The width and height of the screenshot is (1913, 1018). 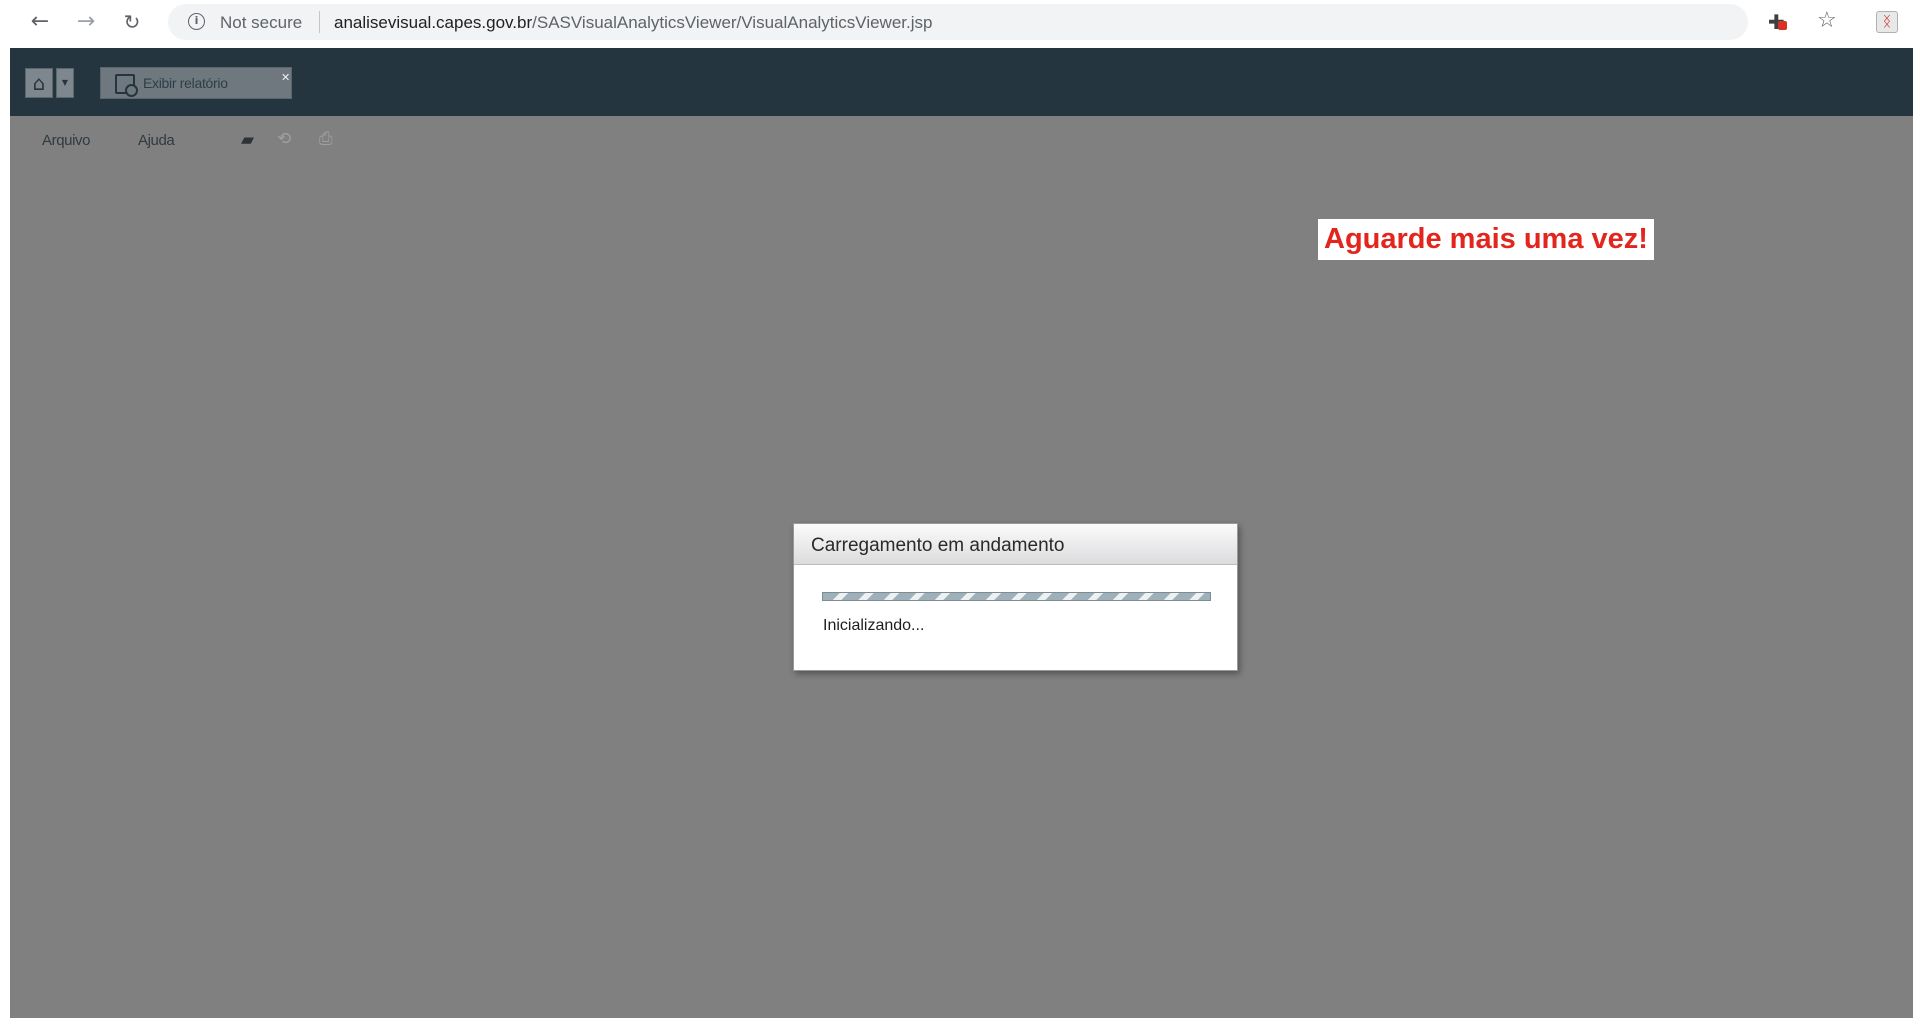 What do you see at coordinates (66, 140) in the screenshot?
I see `menu-file: Arquivo` at bounding box center [66, 140].